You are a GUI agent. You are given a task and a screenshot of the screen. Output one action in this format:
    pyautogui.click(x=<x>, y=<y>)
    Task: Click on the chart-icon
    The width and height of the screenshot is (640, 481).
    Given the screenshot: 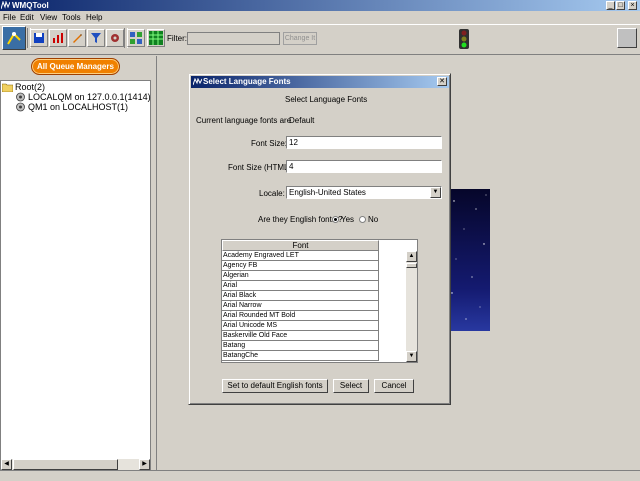 What is the action you would take?
    pyautogui.click(x=58, y=38)
    